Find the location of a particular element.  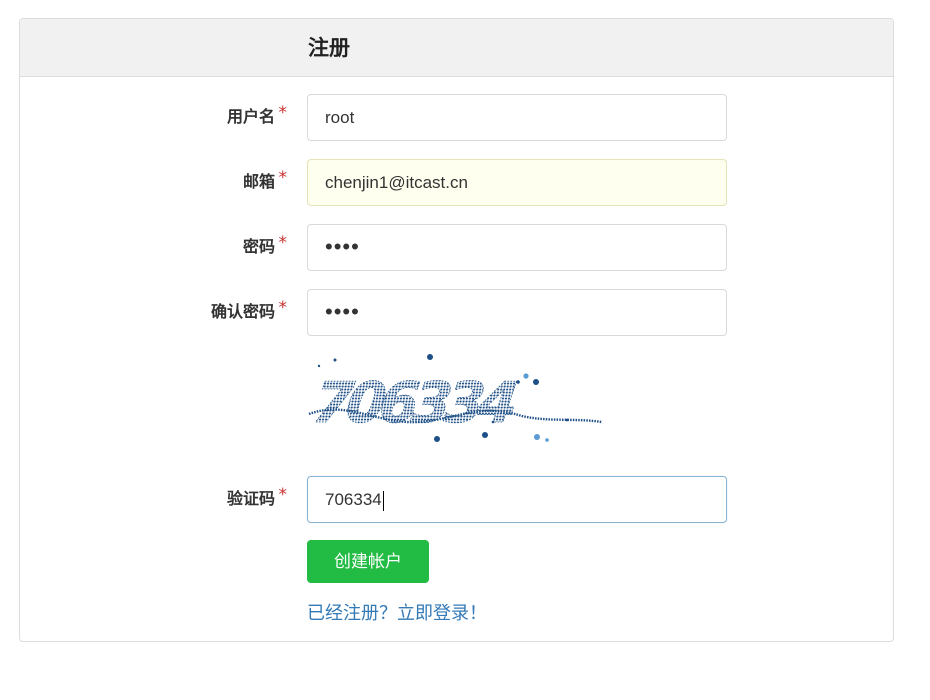

username-input: root is located at coordinates (517, 117).